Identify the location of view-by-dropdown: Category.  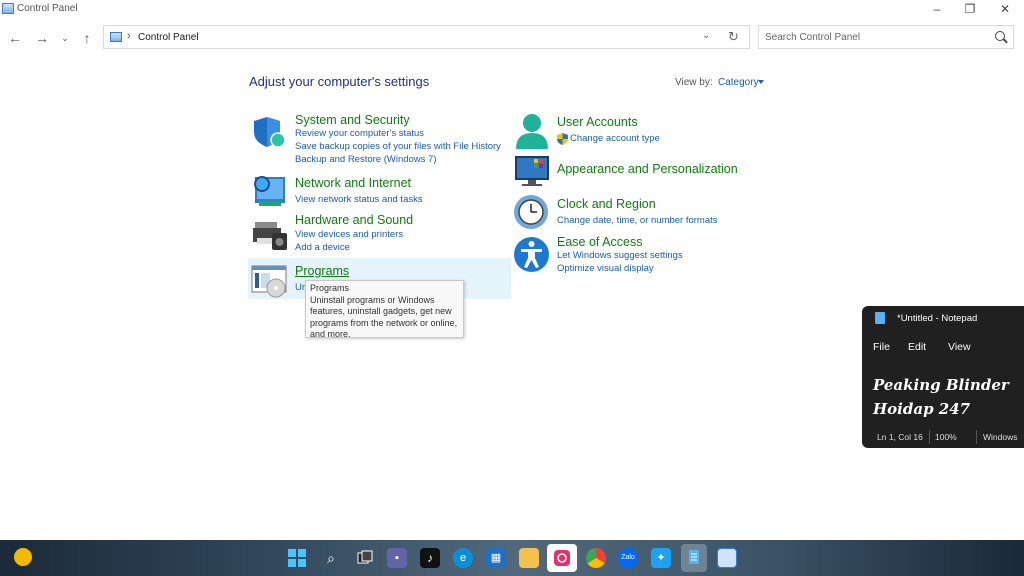
(738, 82).